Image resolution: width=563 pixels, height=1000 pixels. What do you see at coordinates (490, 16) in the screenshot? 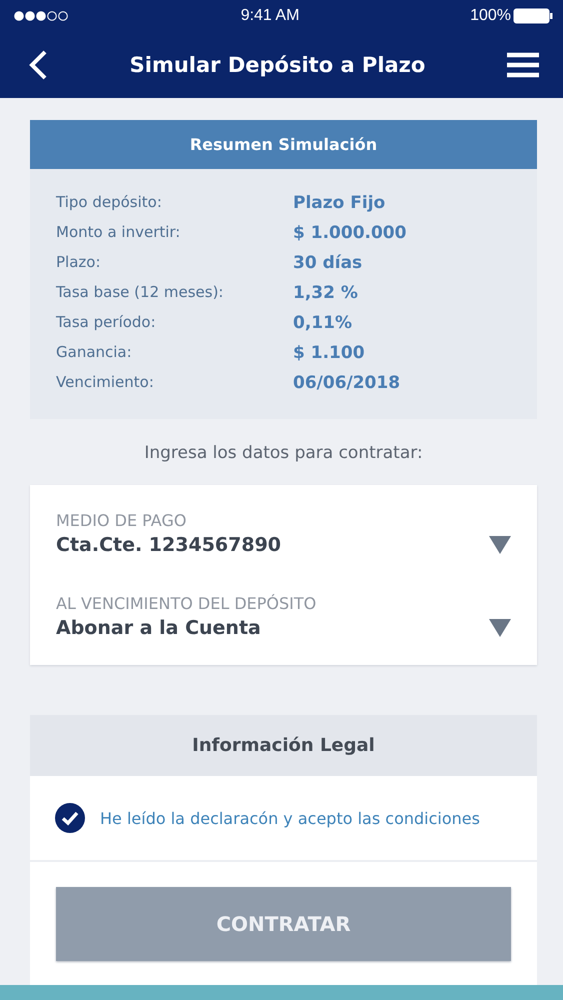
I see `battery-percent: 100%` at bounding box center [490, 16].